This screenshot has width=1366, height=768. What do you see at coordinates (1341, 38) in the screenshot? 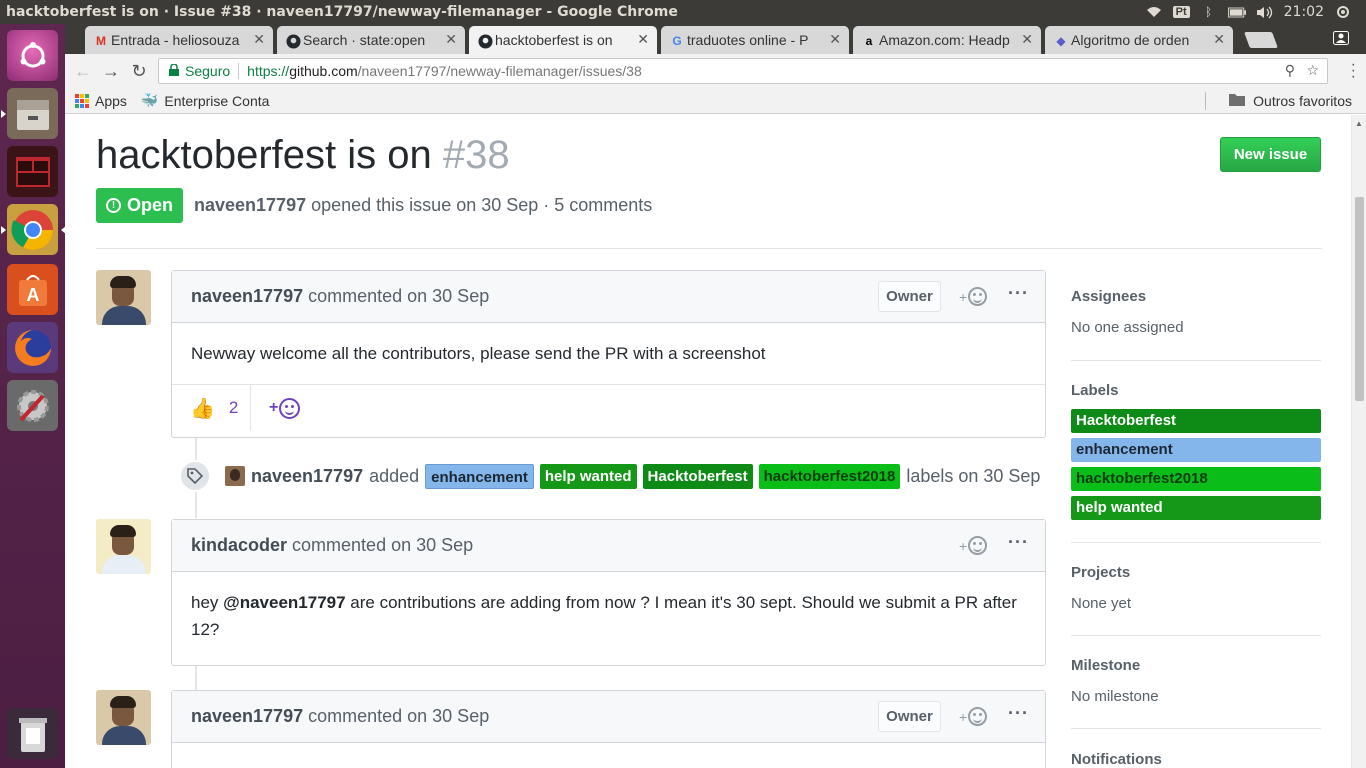
I see `profile-icon` at bounding box center [1341, 38].